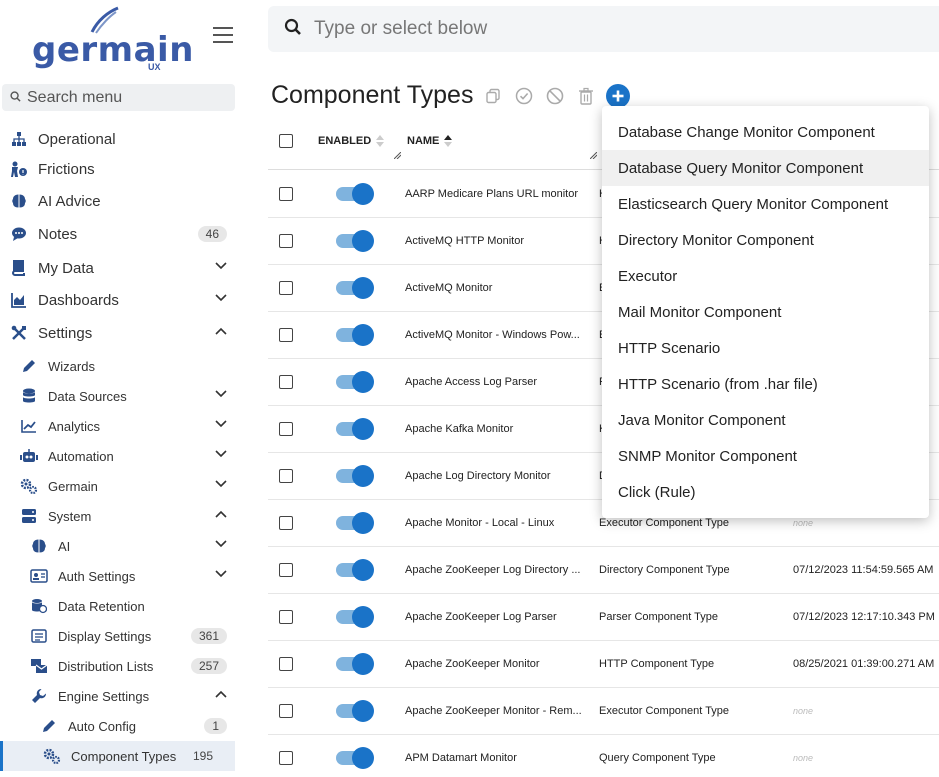 This screenshot has width=939, height=777. What do you see at coordinates (121, 169) in the screenshot?
I see `sidebar-item-frictions: Frictions` at bounding box center [121, 169].